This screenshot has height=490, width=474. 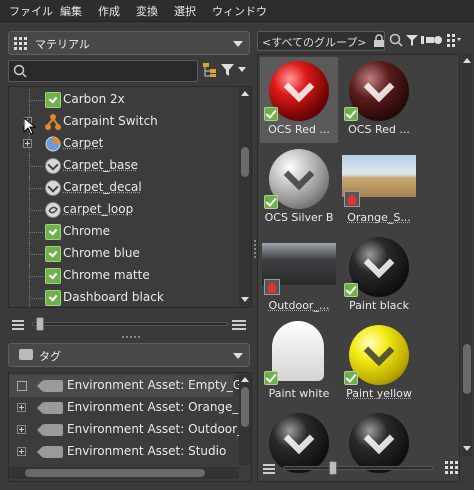 What do you see at coordinates (121, 254) in the screenshot?
I see `list-item: Chrome blue` at bounding box center [121, 254].